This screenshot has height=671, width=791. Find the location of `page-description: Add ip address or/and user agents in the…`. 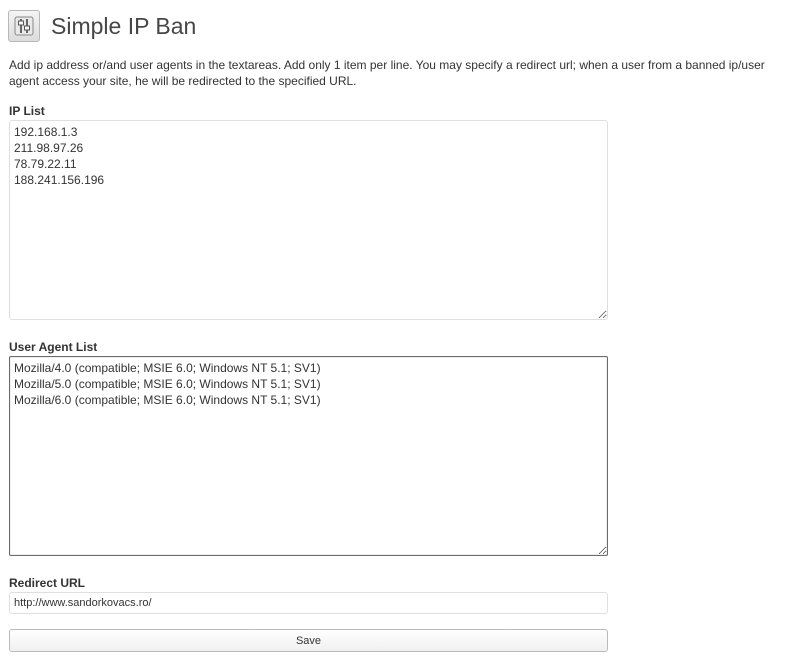

page-description: Add ip address or/and user agents in the… is located at coordinates (387, 73).